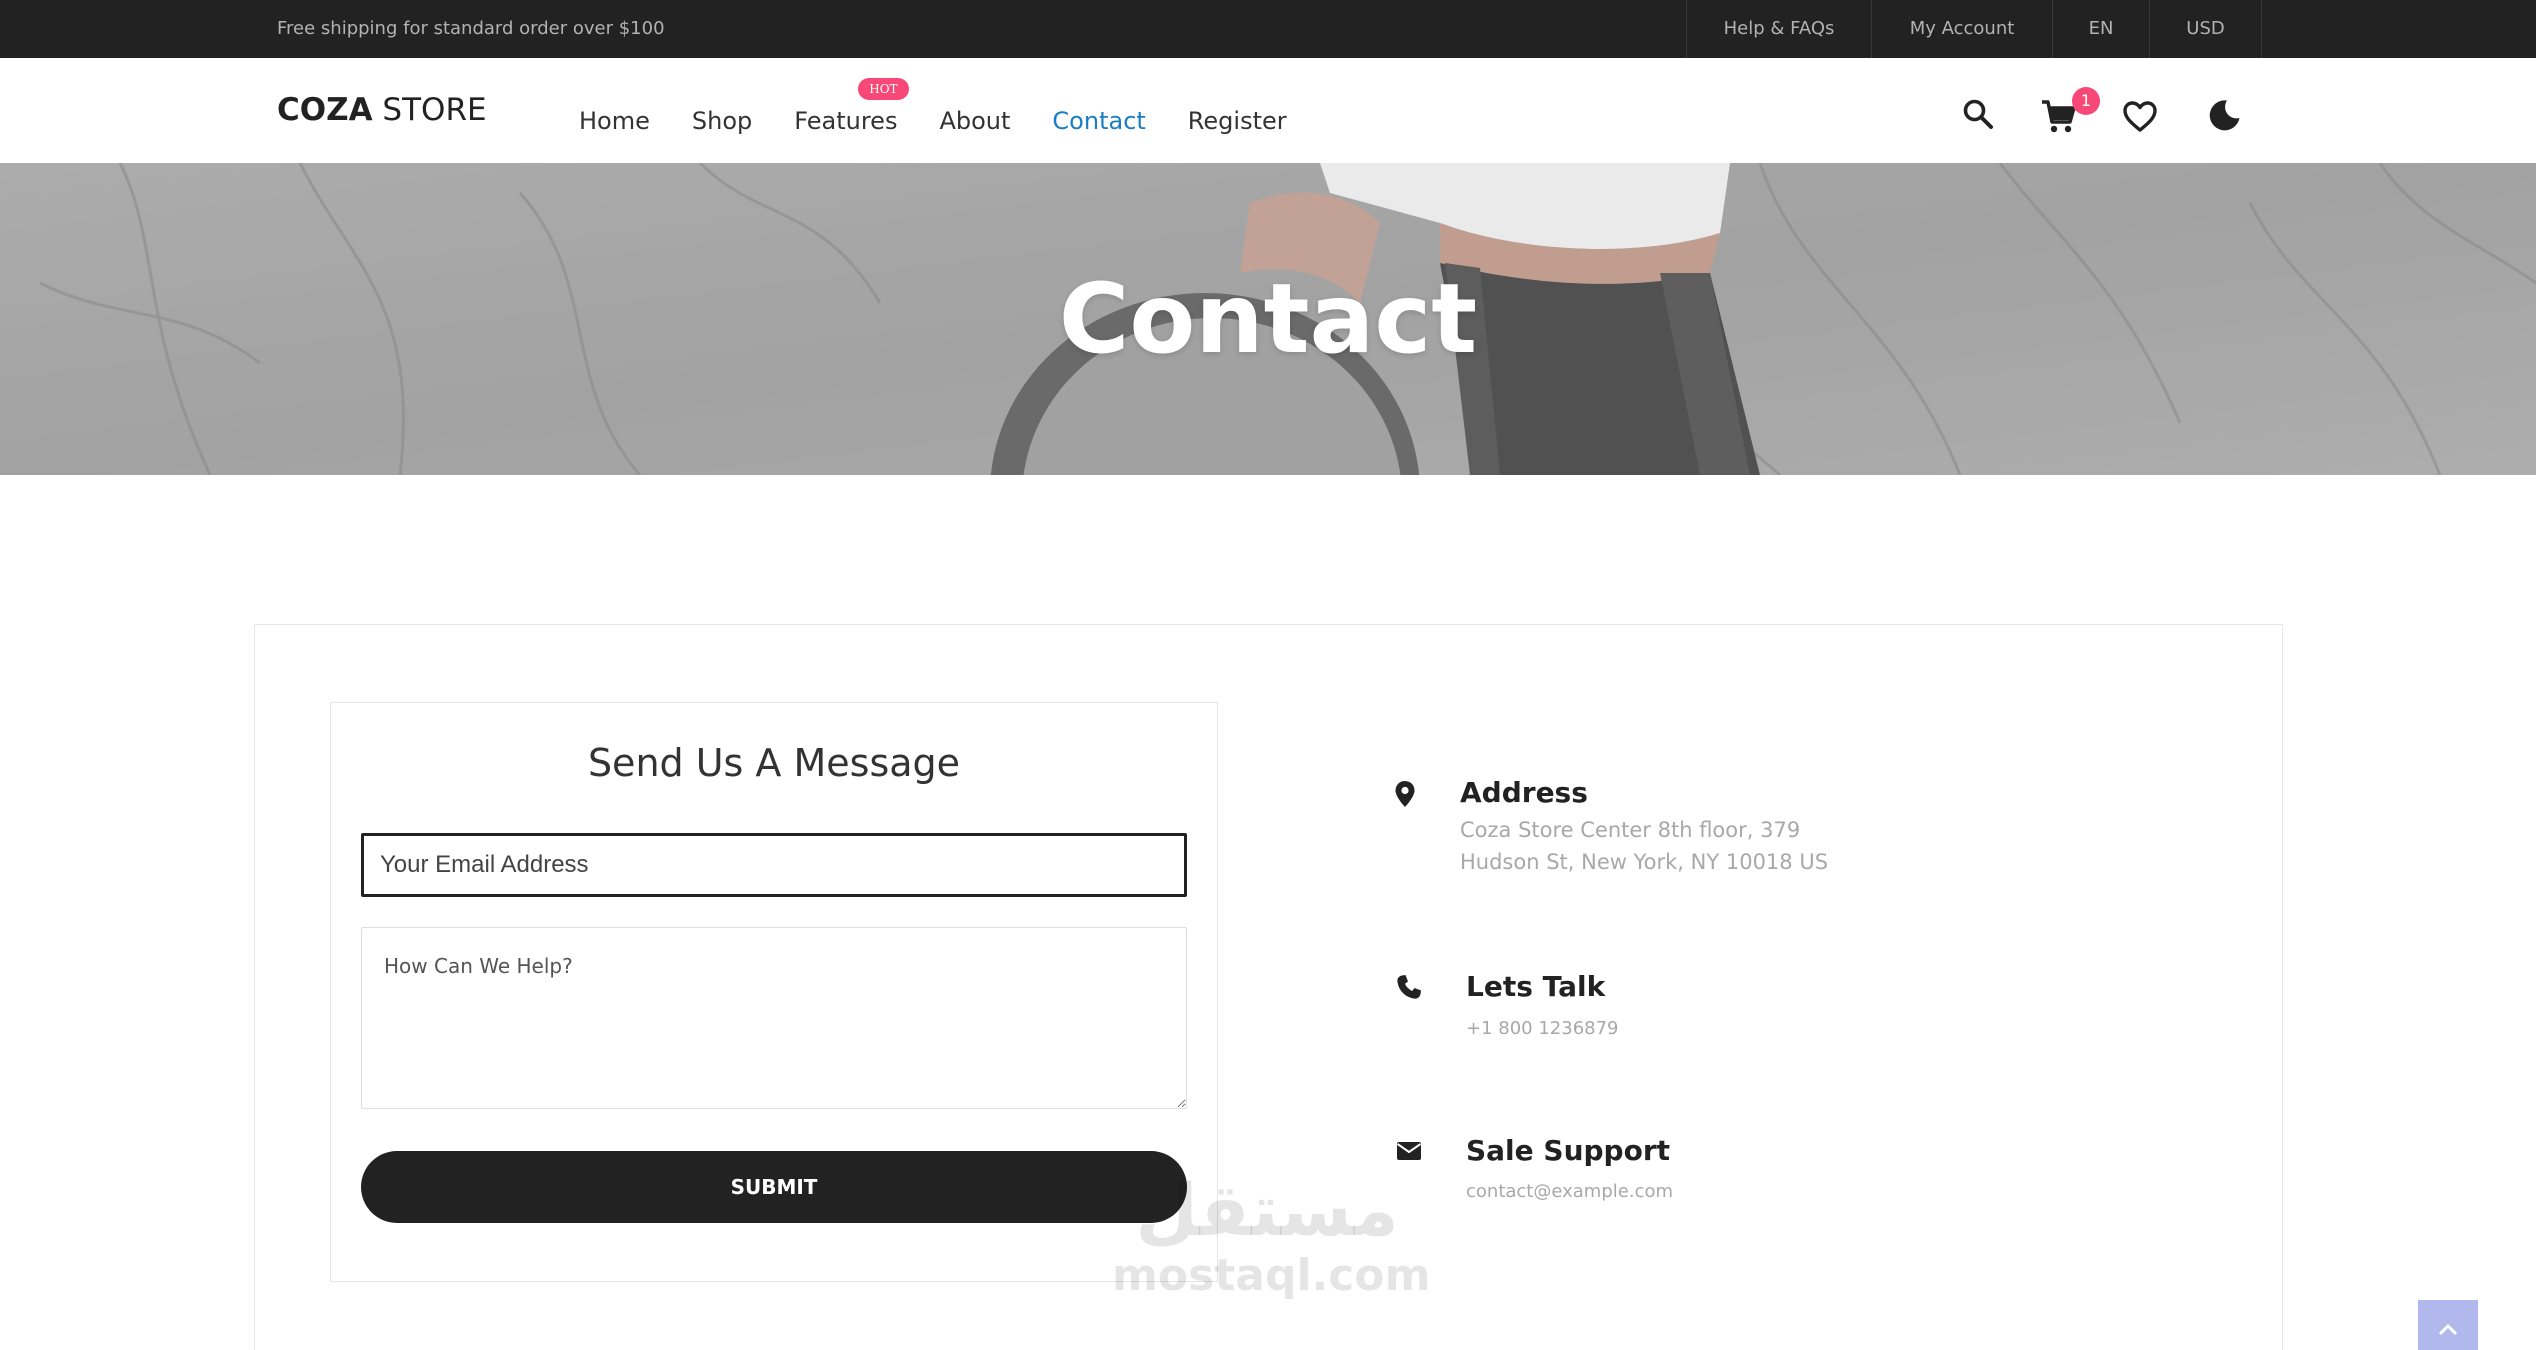 This screenshot has width=2536, height=1350. Describe the element at coordinates (774, 1187) in the screenshot. I see `submit-button: SUBMIT` at that location.